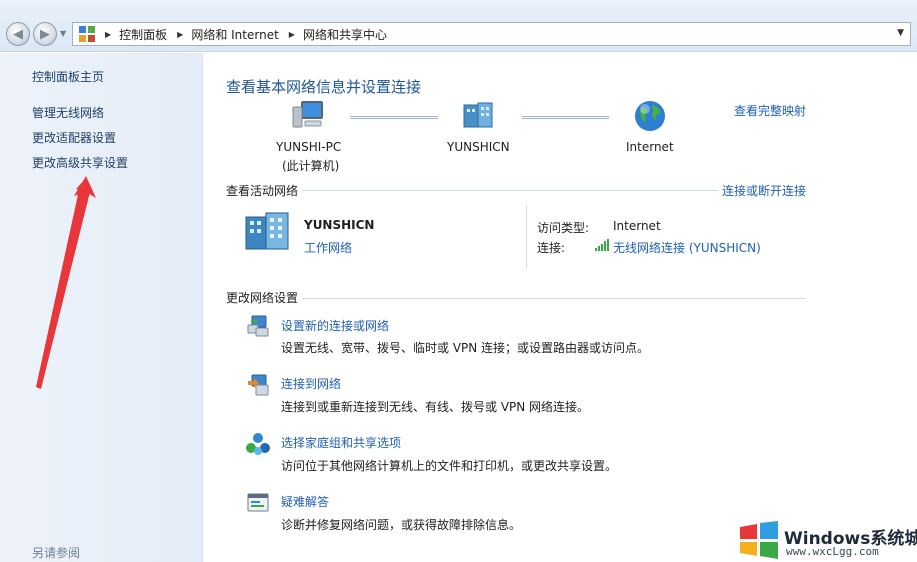 The height and width of the screenshot is (562, 917). I want to click on vertical-divider, so click(526, 237).